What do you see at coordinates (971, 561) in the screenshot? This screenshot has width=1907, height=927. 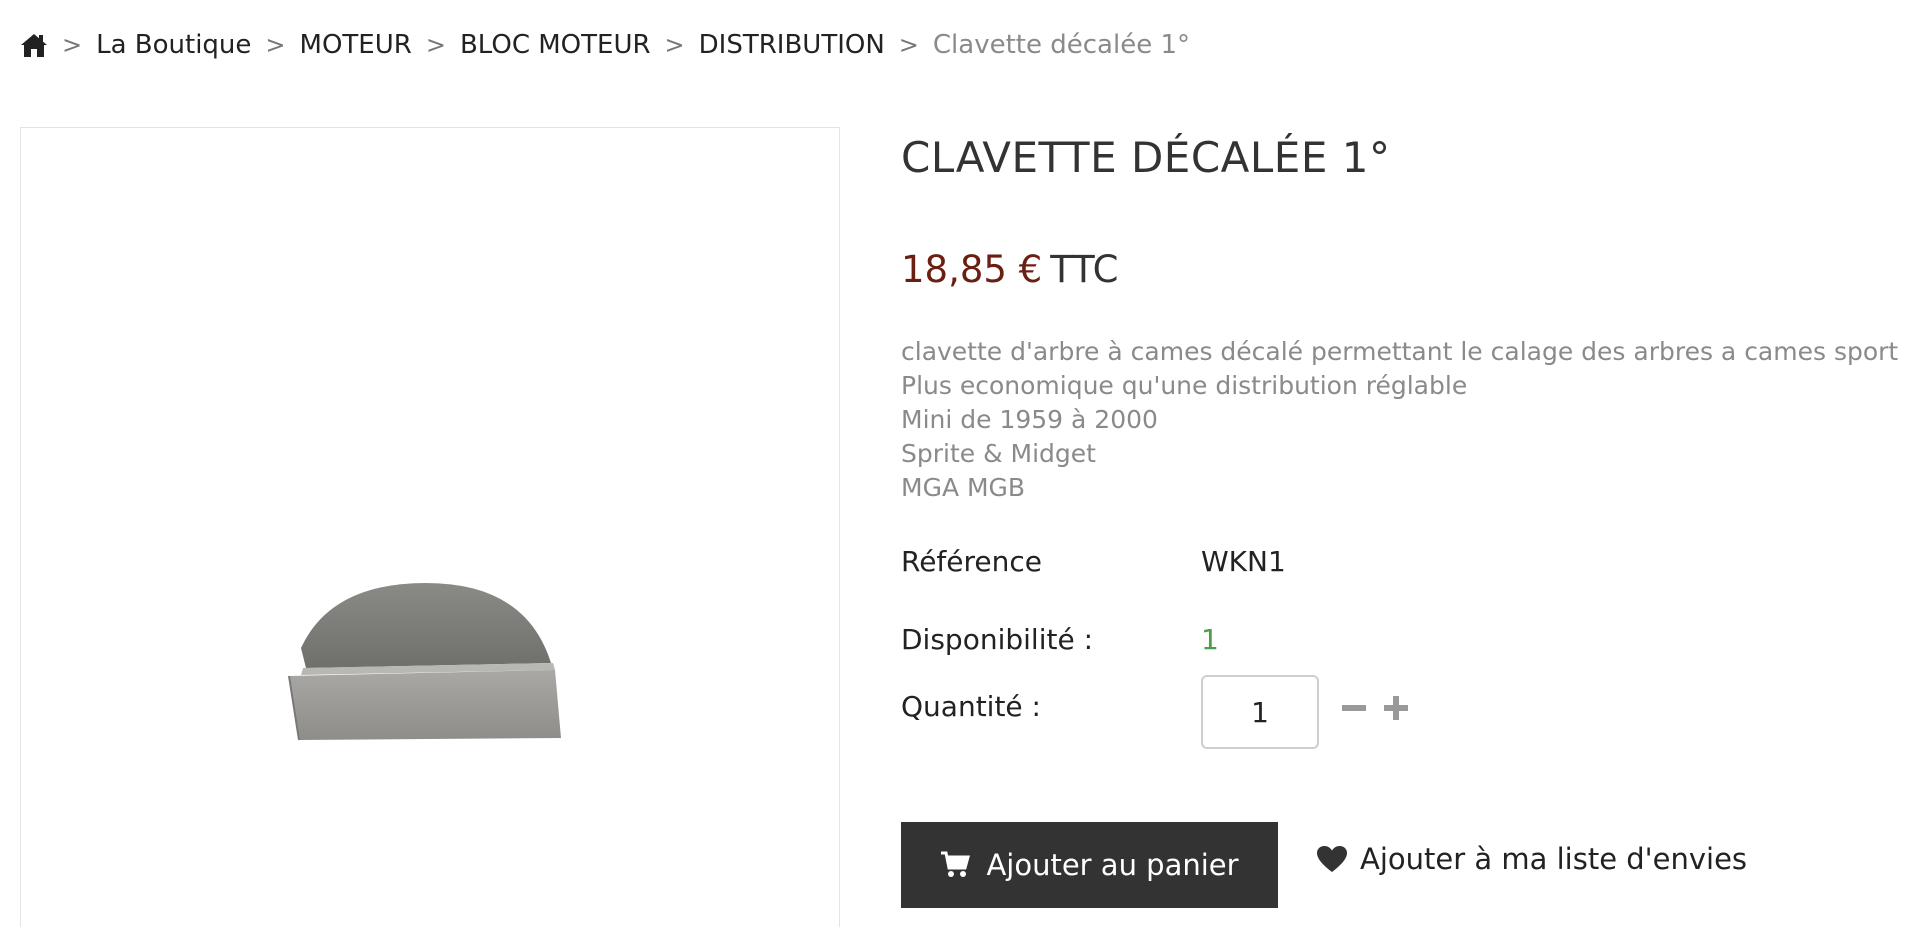 I see `reference-label: Référence` at bounding box center [971, 561].